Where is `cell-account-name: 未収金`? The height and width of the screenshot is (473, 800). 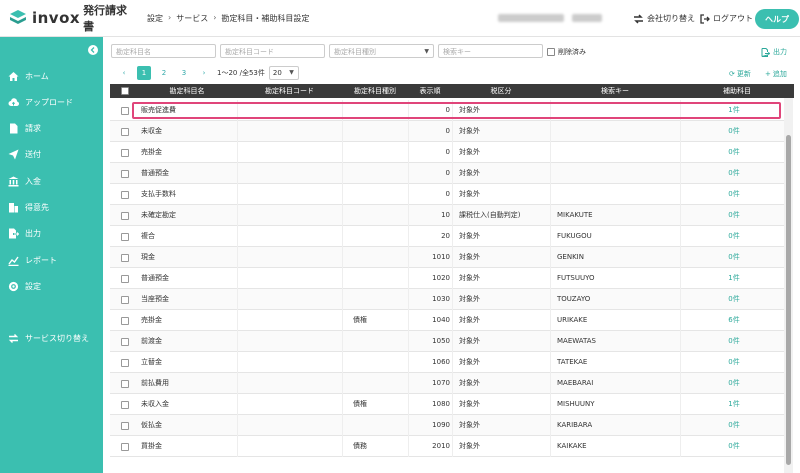
cell-account-name: 未収金 is located at coordinates (151, 131).